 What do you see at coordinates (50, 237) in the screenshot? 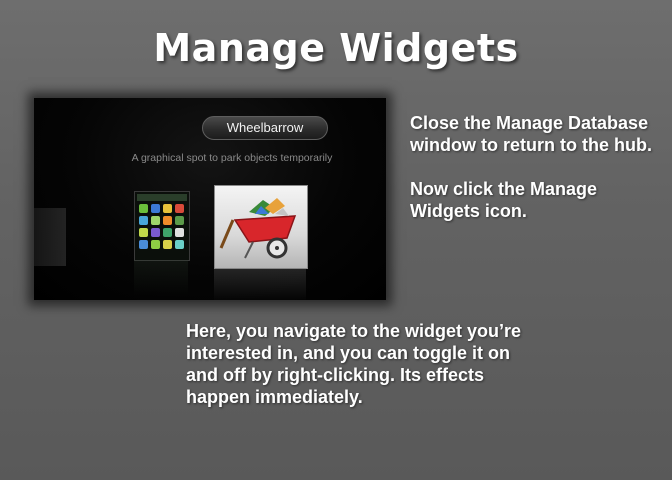
I see `widget-card-offscreen` at bounding box center [50, 237].